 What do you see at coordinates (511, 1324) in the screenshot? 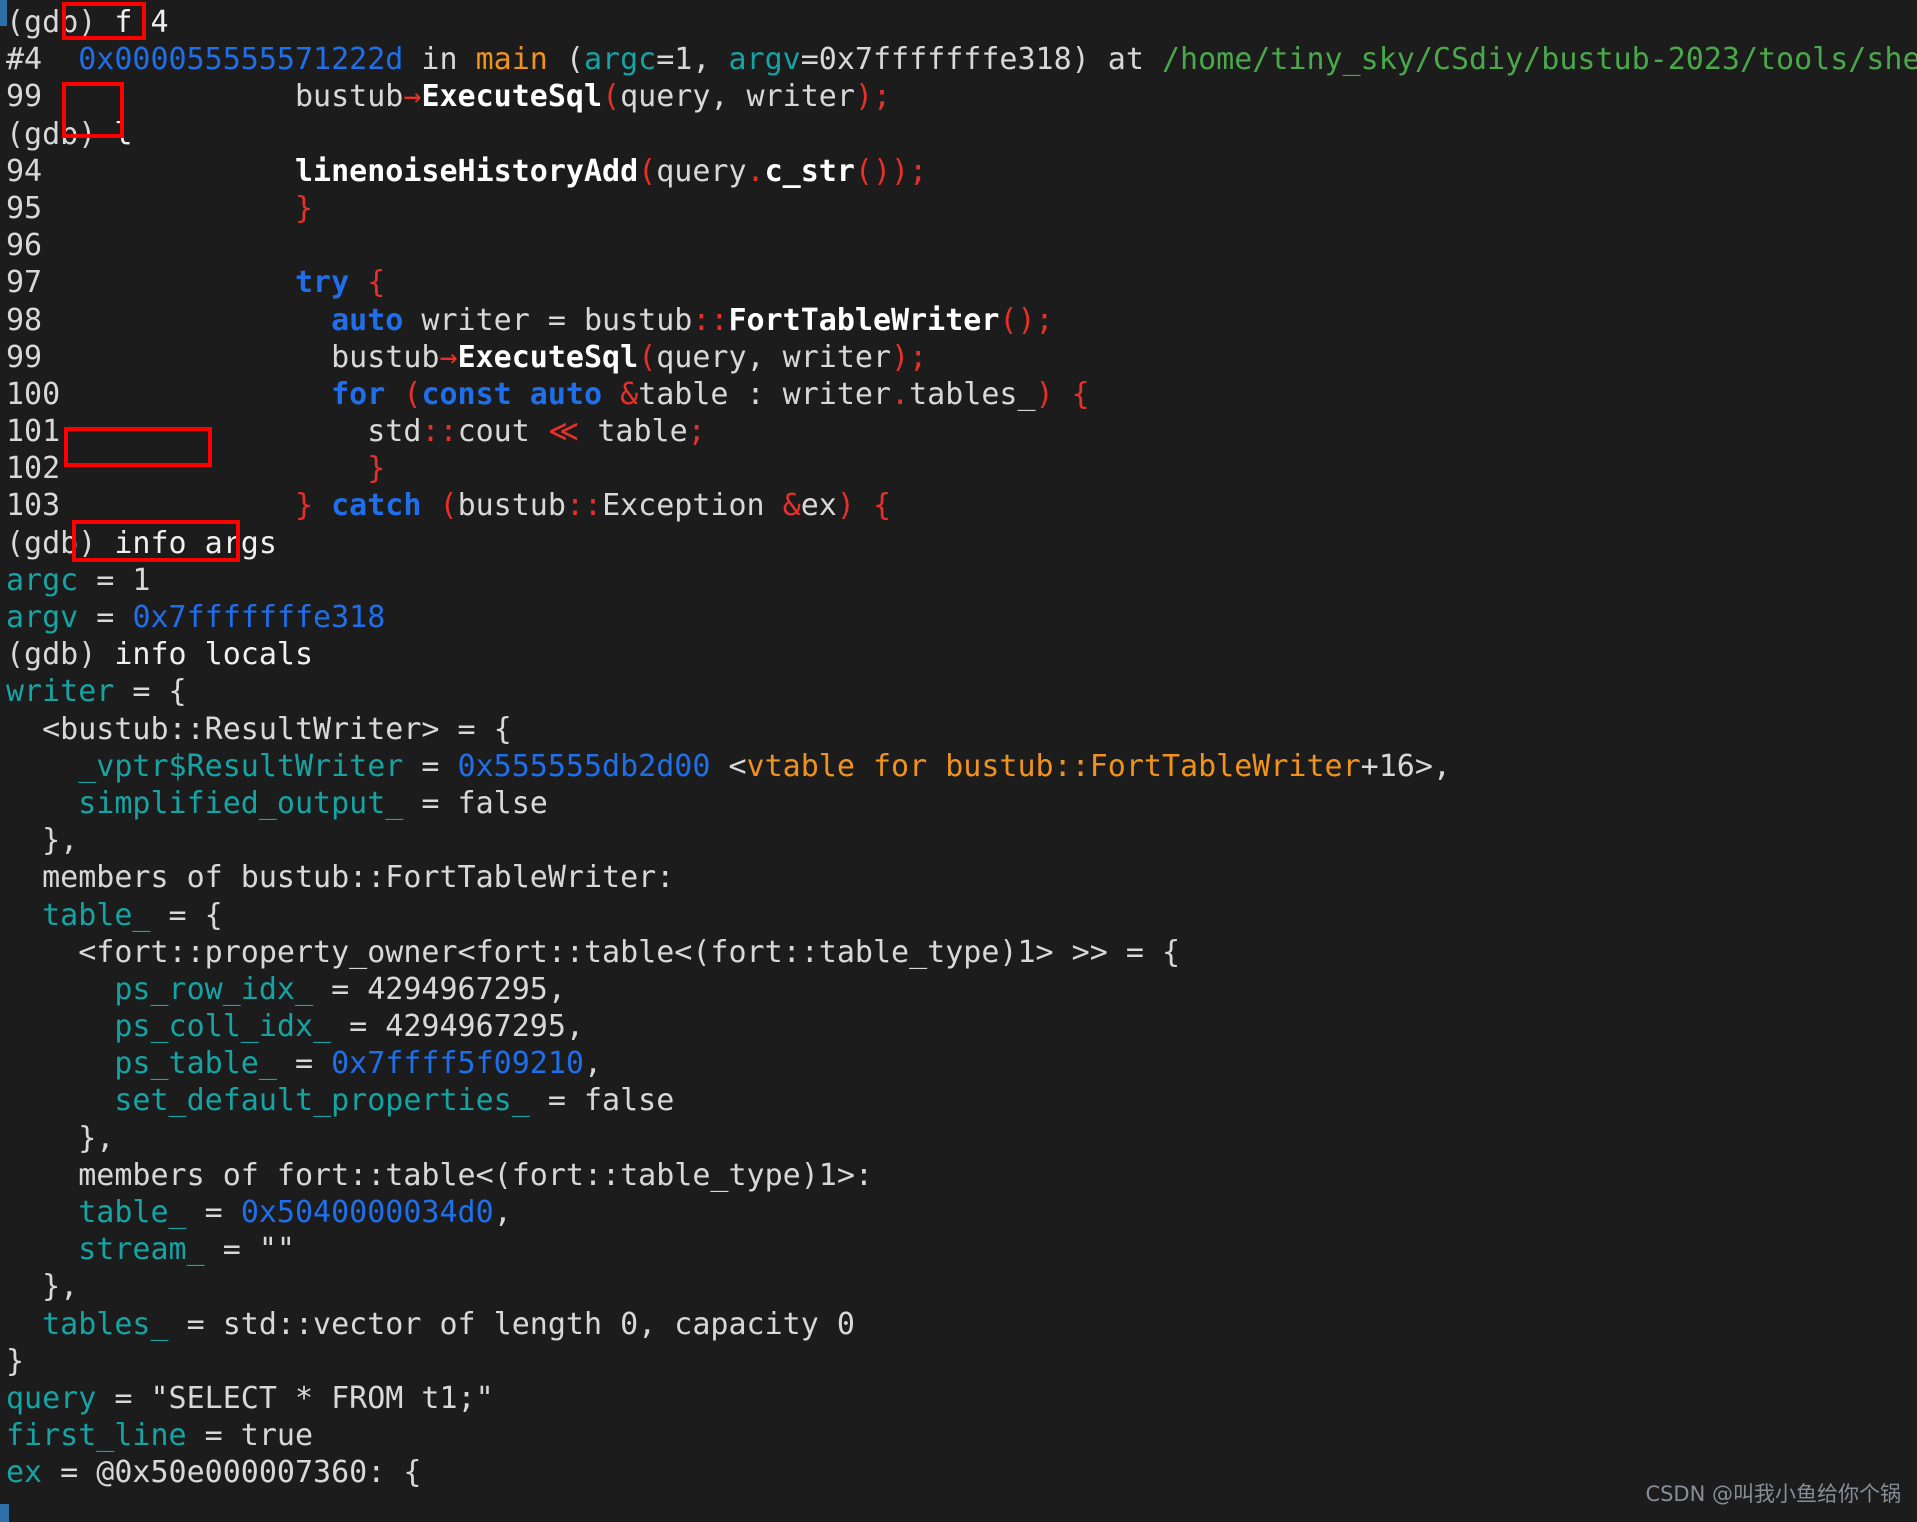
I see `terminal-text-segment: = std::vector of length 0, capacity 0` at bounding box center [511, 1324].